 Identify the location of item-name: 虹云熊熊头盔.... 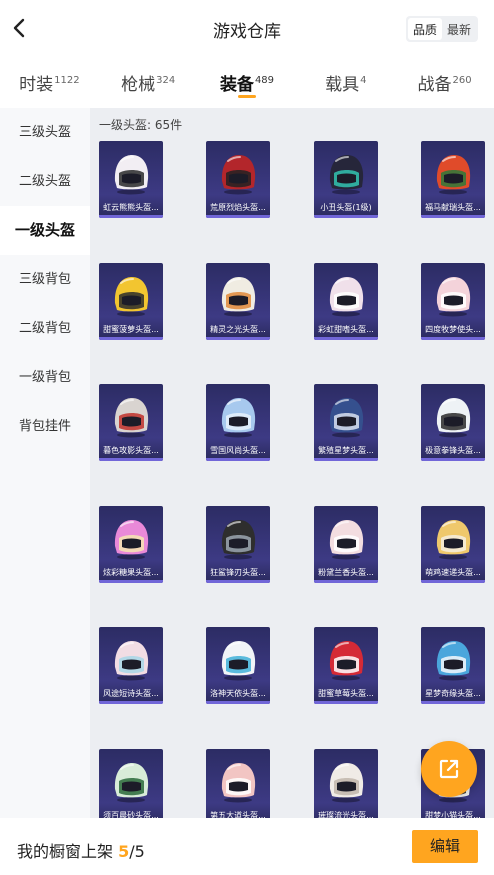
(131, 207).